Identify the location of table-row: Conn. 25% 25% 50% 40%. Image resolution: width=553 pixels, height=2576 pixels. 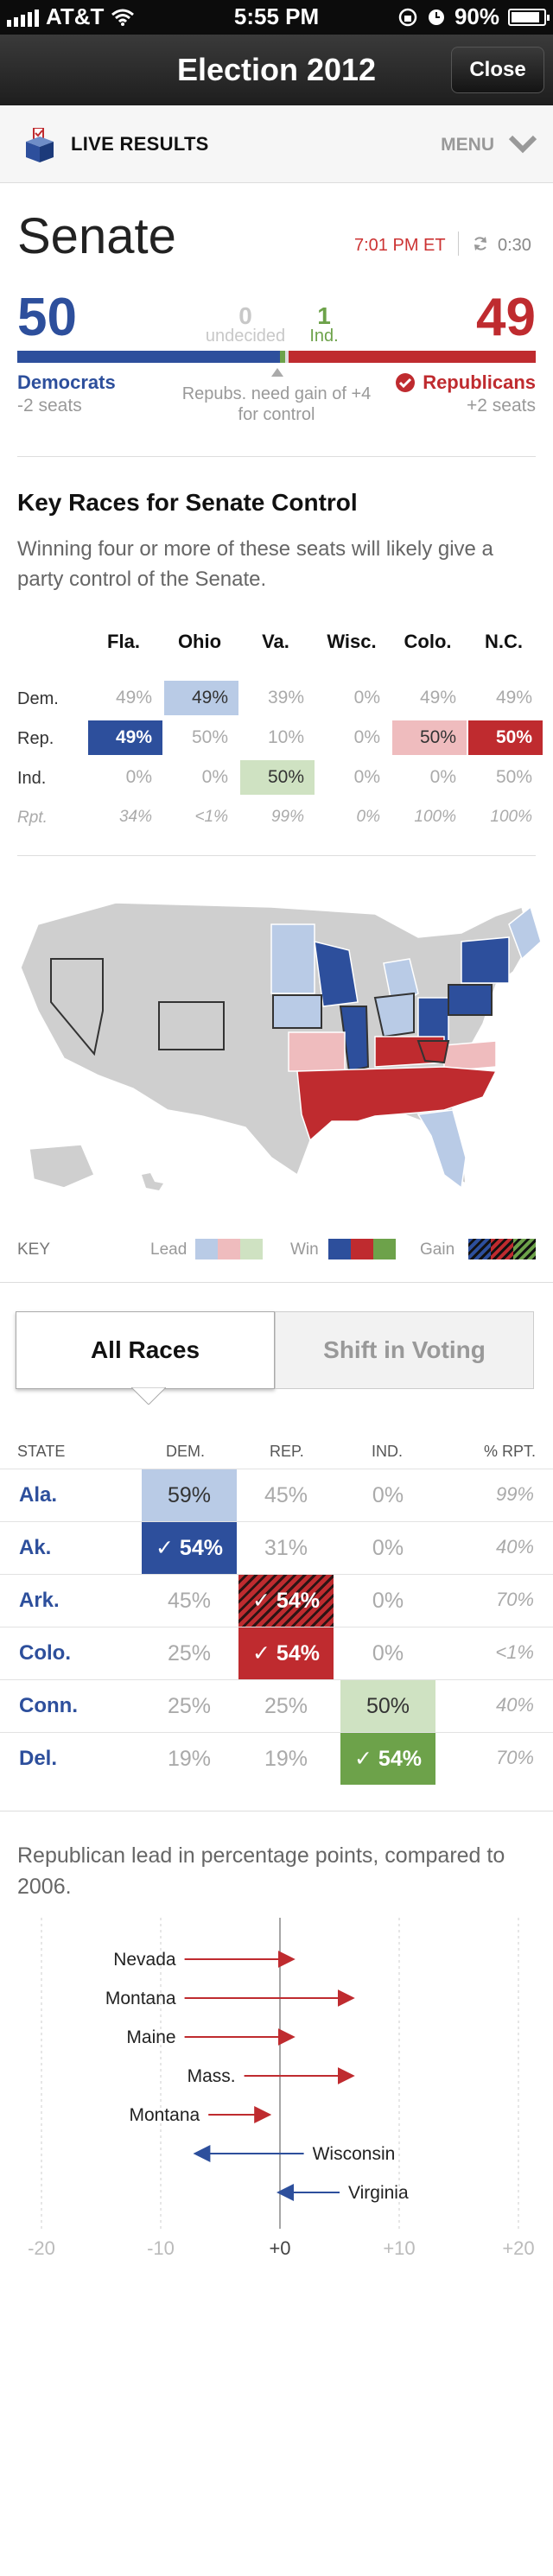
(276, 1705).